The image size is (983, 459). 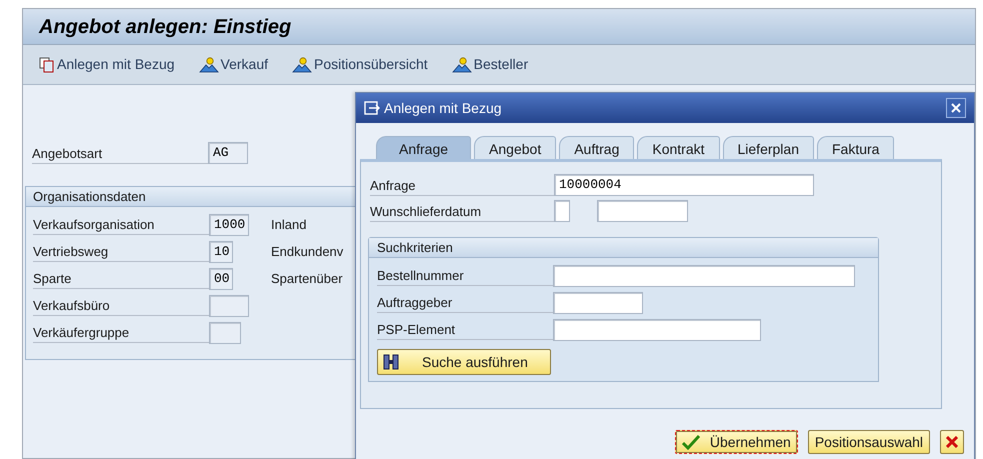 I want to click on input-field: 1000, so click(x=229, y=225).